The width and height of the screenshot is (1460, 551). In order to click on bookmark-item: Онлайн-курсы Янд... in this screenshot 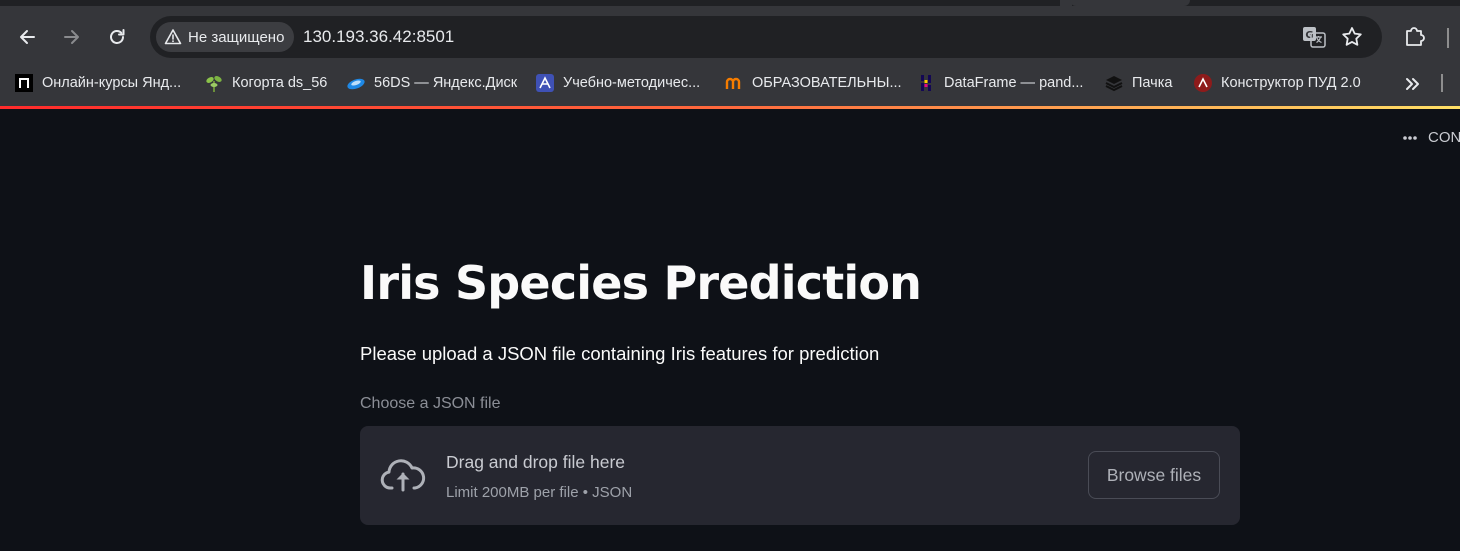, I will do `click(97, 83)`.